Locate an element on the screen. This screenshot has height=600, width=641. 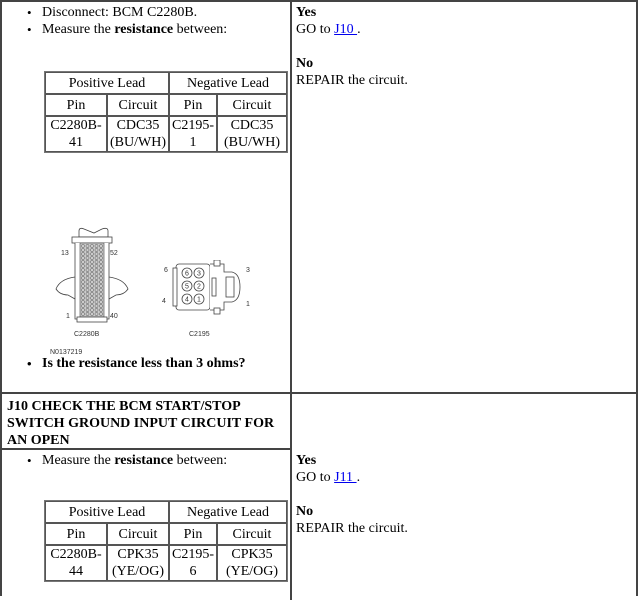
pin-label: 52 is located at coordinates (114, 253).